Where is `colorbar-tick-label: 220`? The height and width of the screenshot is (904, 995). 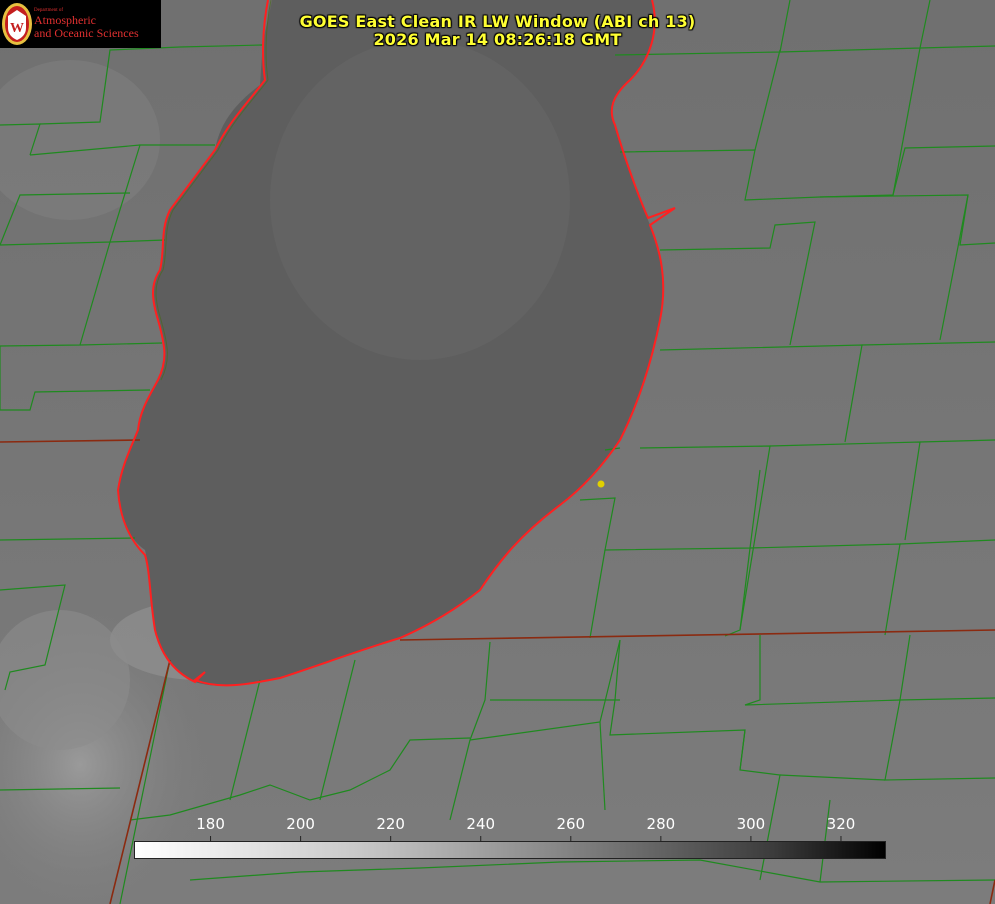
colorbar-tick-label: 220 is located at coordinates (390, 824).